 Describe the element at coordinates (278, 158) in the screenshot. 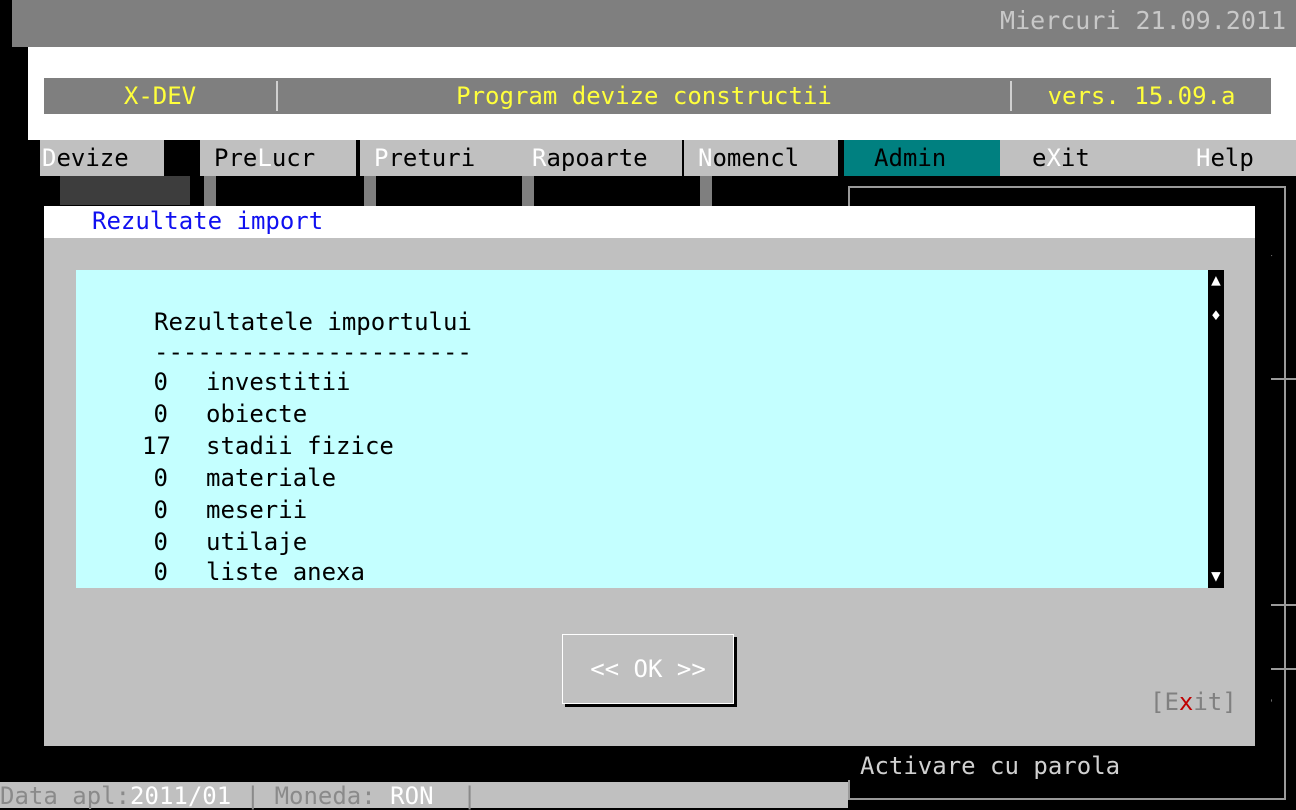

I see `menu-prelucr: PreLucr` at that location.